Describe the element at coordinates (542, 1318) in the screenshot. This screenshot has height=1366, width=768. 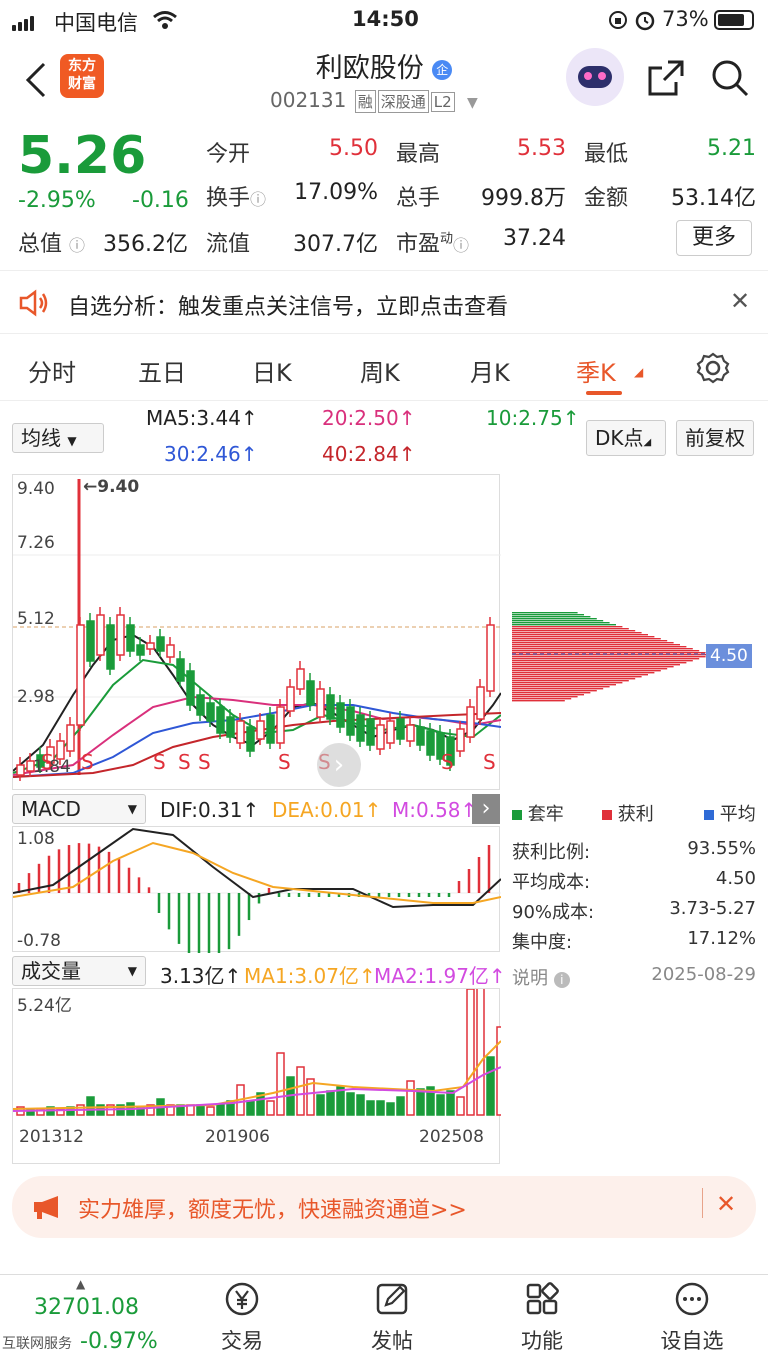
I see `nav-functions: 功能` at that location.